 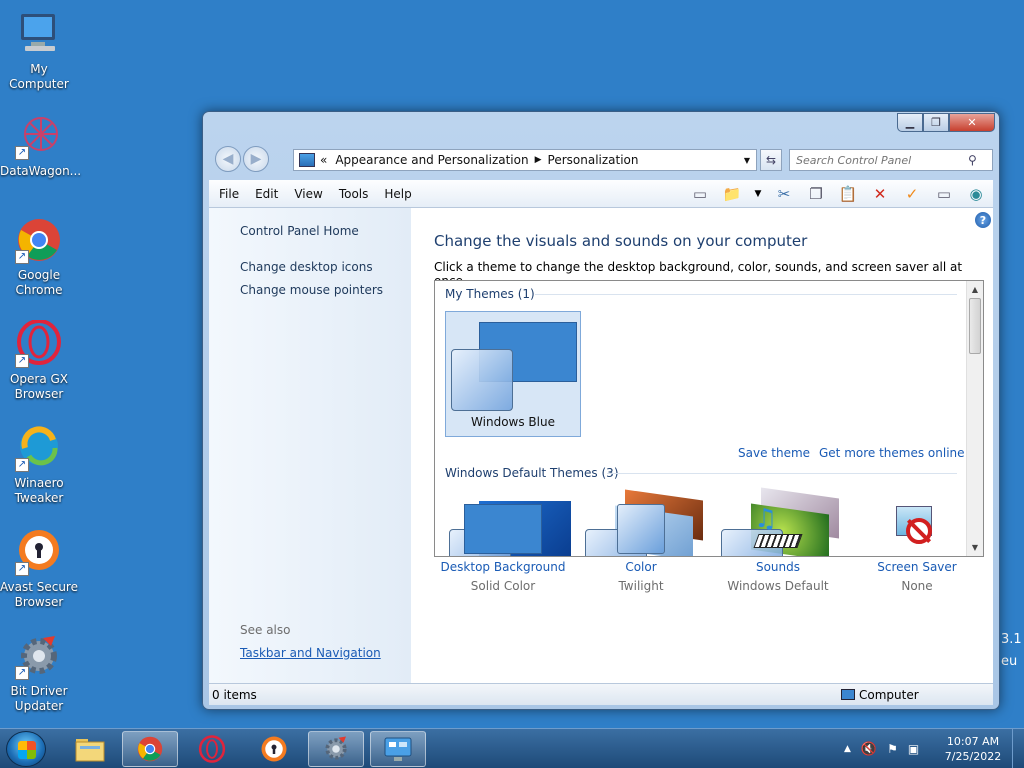 I want to click on desktop-icon-bit-driver-updater: ↗ Bit Driver Updater, so click(x=39, y=673).